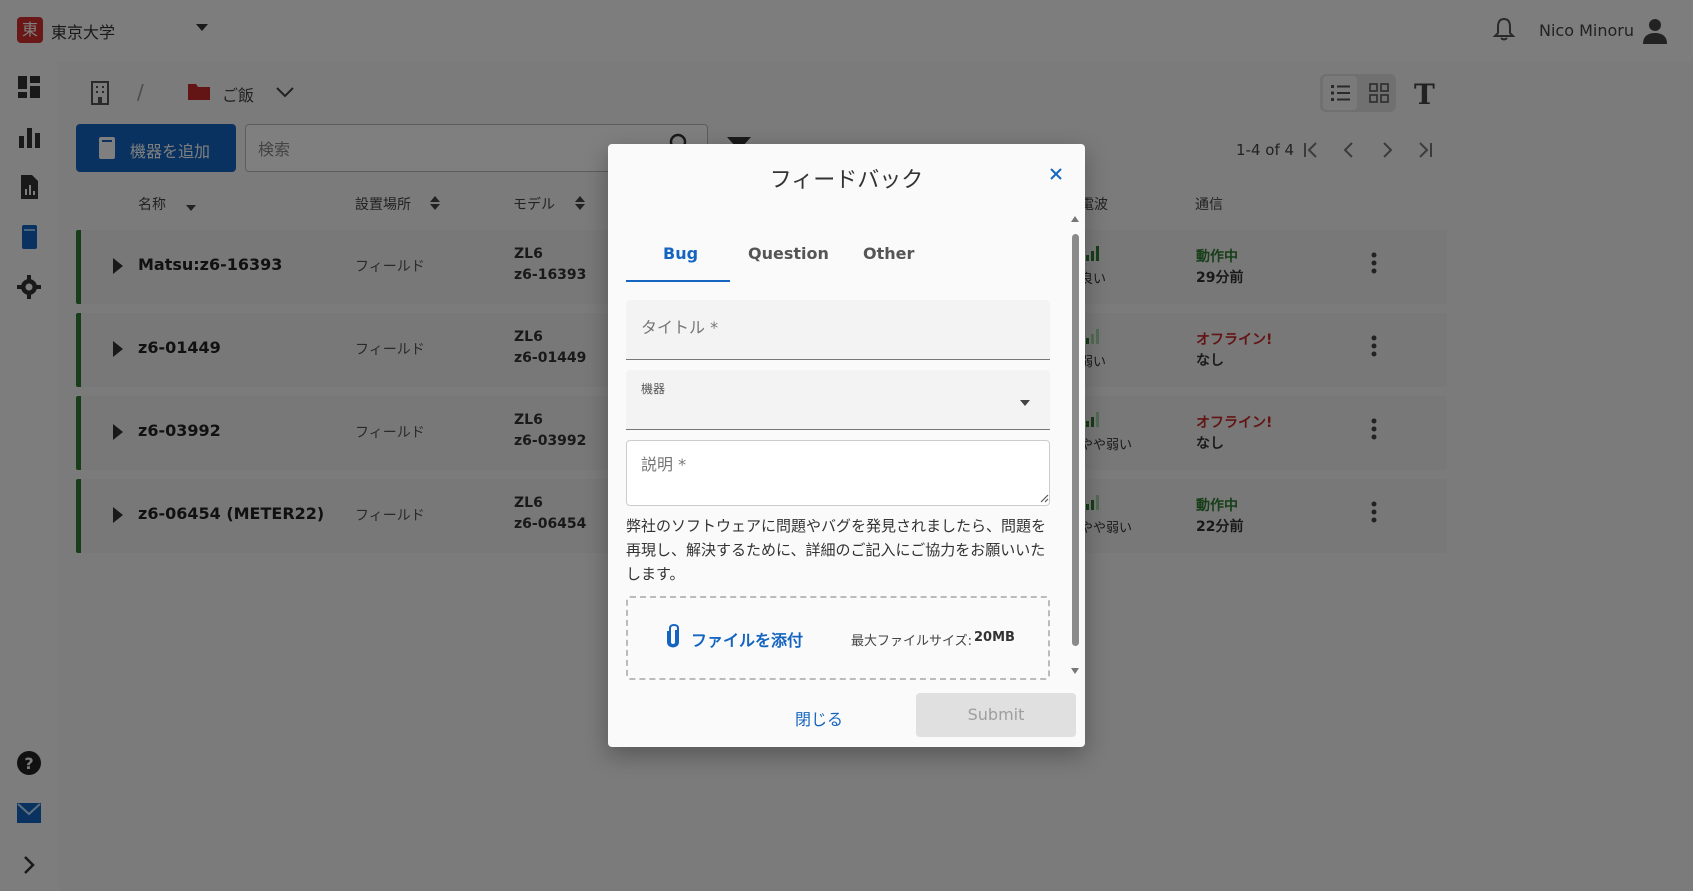  What do you see at coordinates (996, 715) in the screenshot?
I see `submit-button: Submit` at bounding box center [996, 715].